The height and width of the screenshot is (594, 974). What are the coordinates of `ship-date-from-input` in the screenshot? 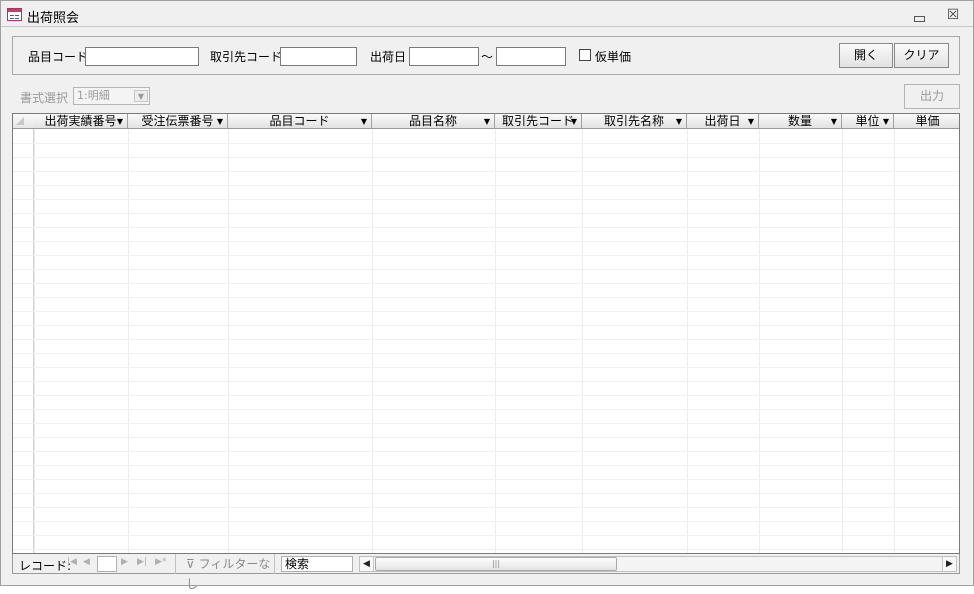 It's located at (444, 56).